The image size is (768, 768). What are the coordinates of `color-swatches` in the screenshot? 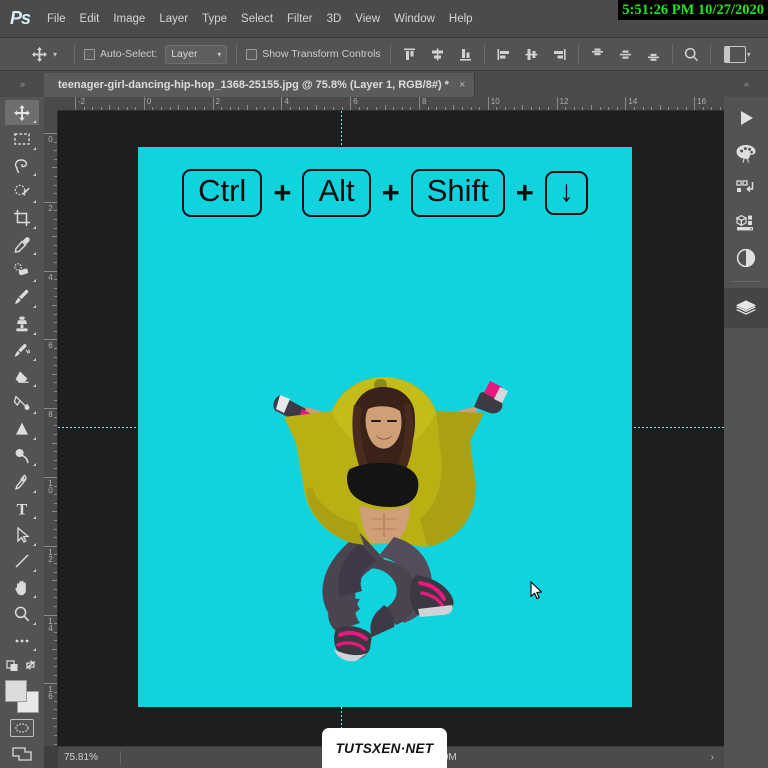 It's located at (22, 696).